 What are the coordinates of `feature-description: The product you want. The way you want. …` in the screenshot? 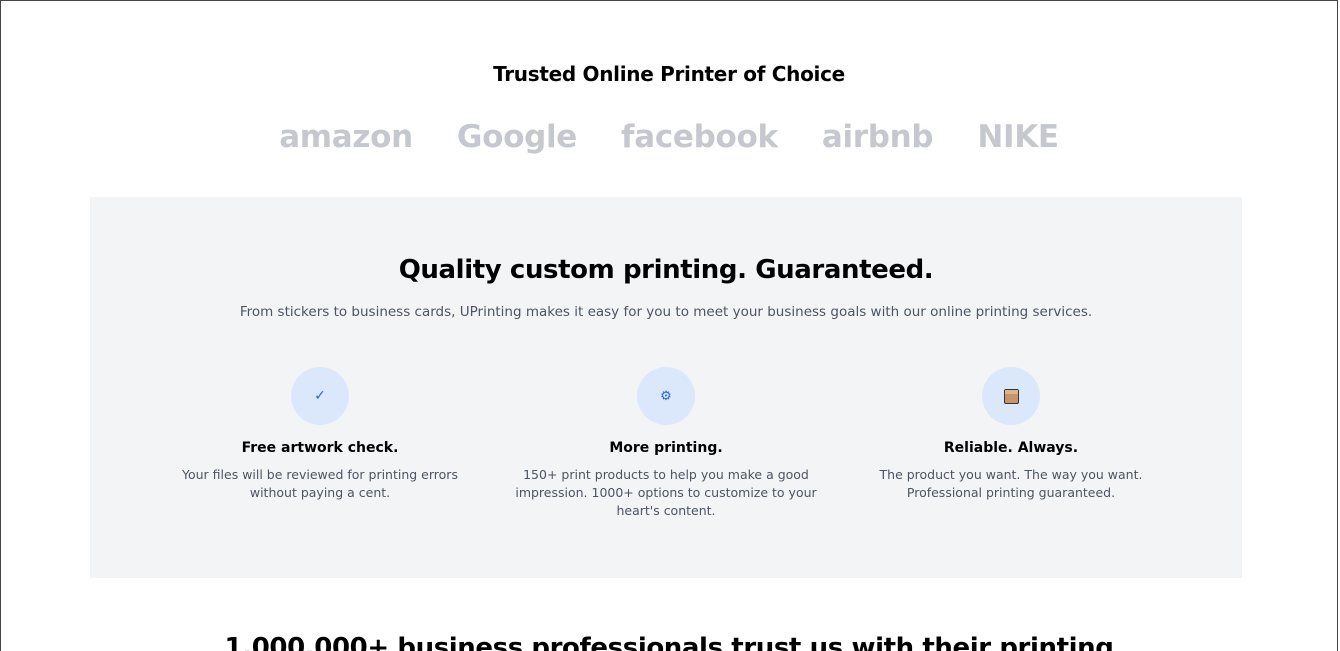 It's located at (1011, 483).